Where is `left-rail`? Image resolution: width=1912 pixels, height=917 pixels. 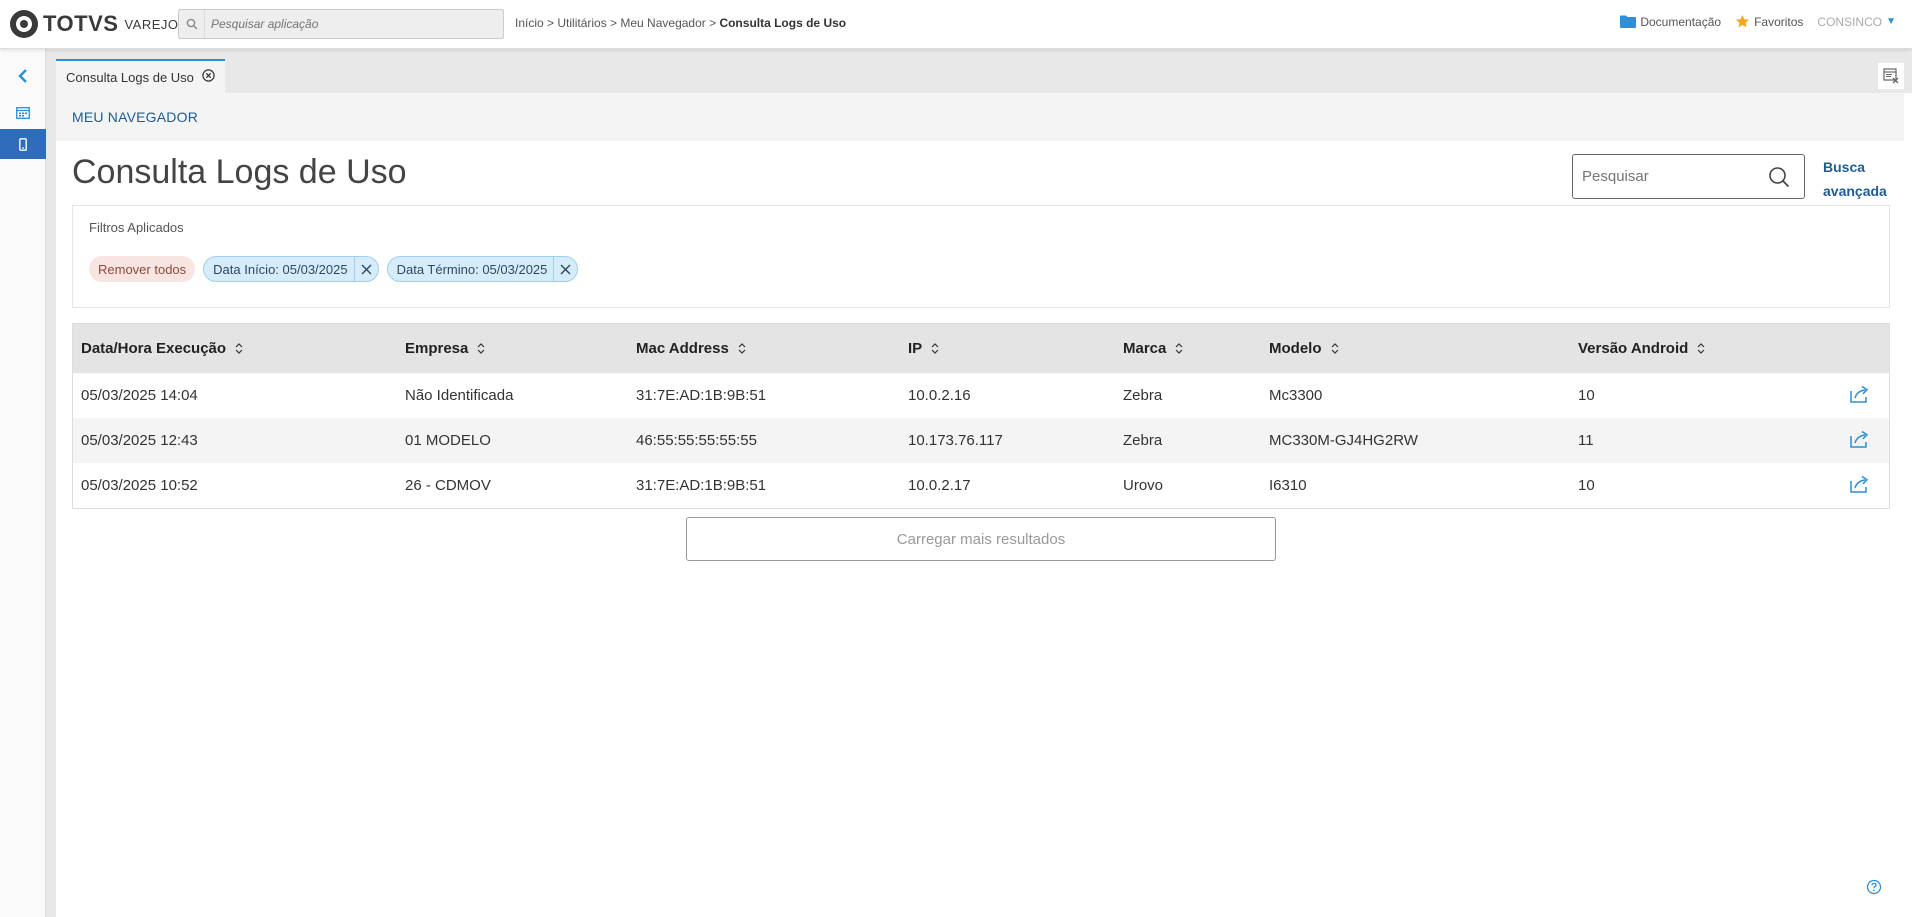
left-rail is located at coordinates (23, 483).